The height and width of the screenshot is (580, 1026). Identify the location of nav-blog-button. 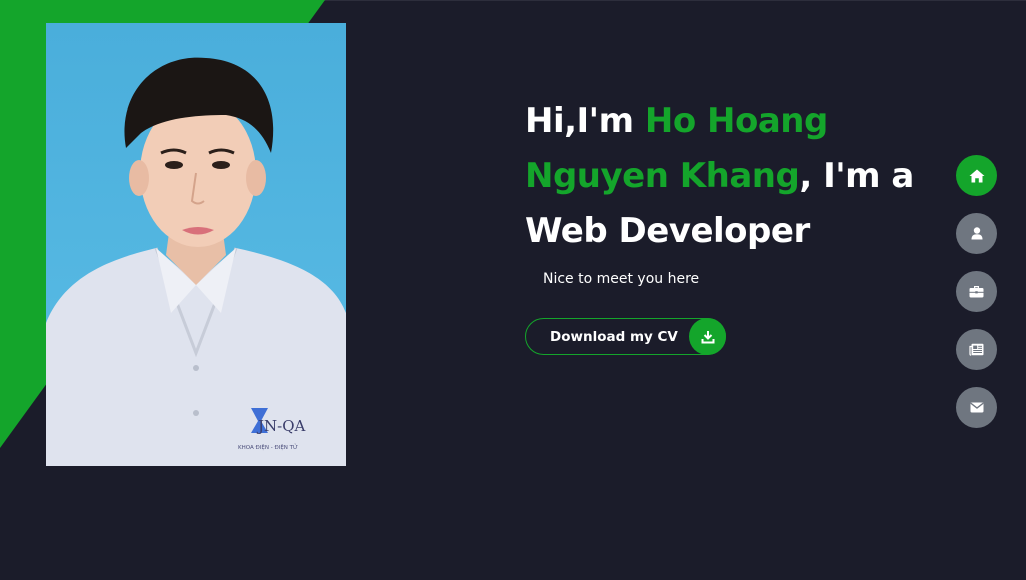
(976, 349).